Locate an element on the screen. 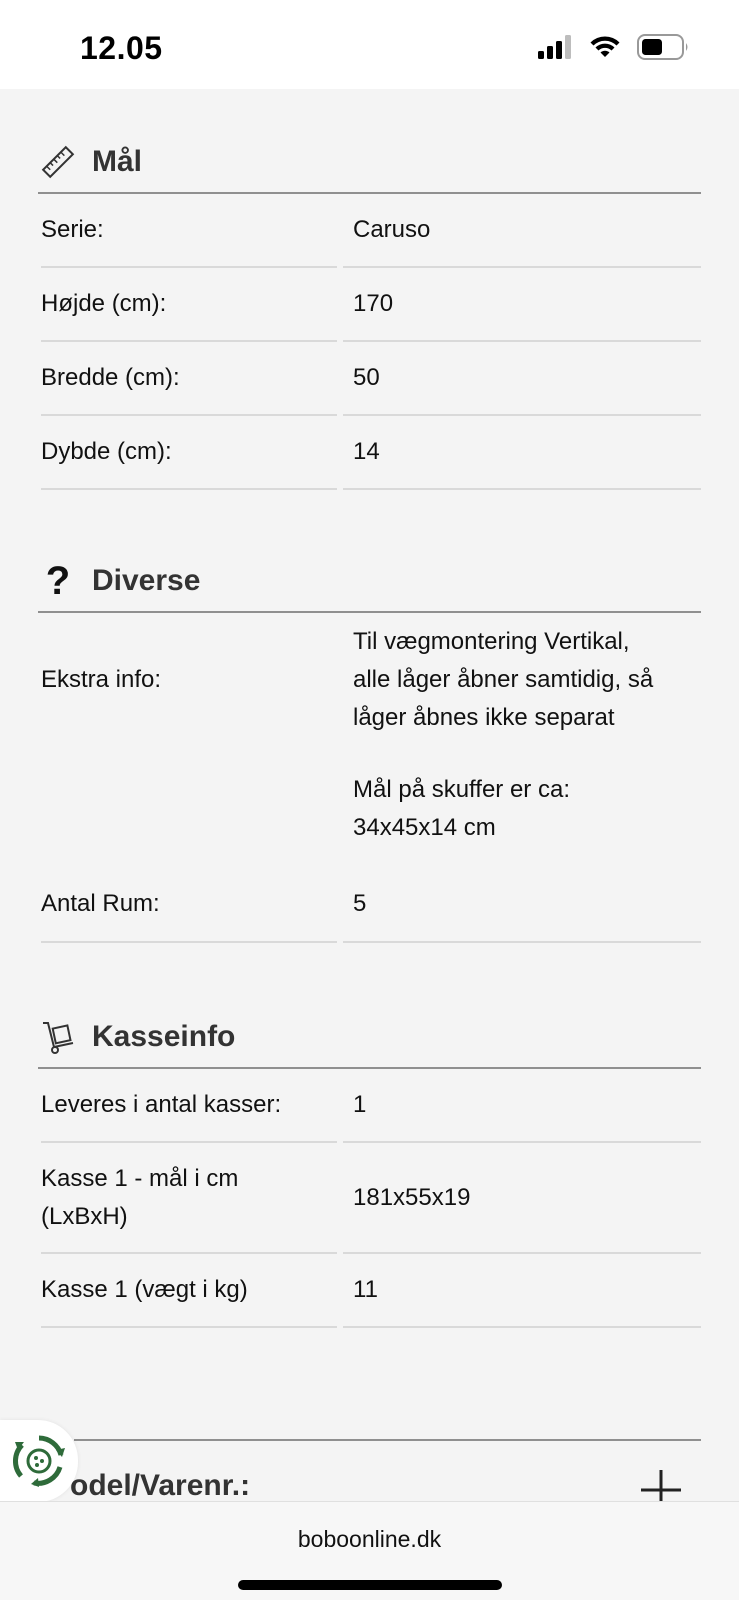 The height and width of the screenshot is (1600, 739). extra-info-line: Til vægmontering Vertikal, is located at coordinates (491, 641).